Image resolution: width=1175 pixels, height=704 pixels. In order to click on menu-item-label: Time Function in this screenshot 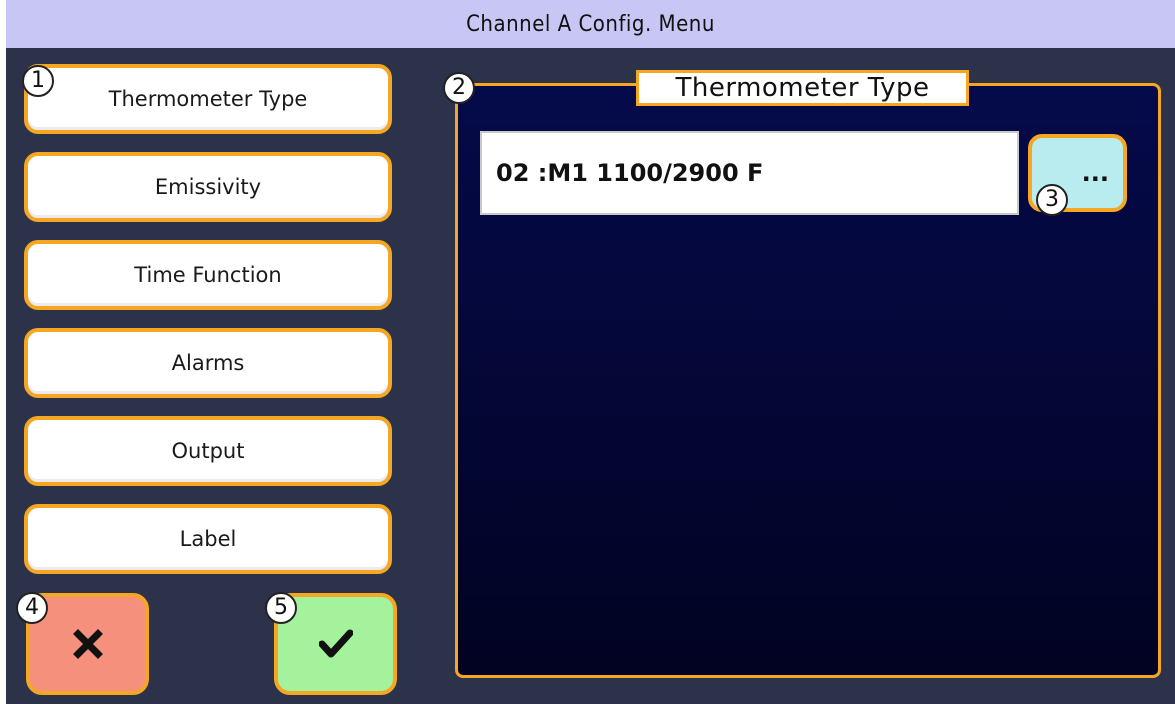, I will do `click(208, 275)`.